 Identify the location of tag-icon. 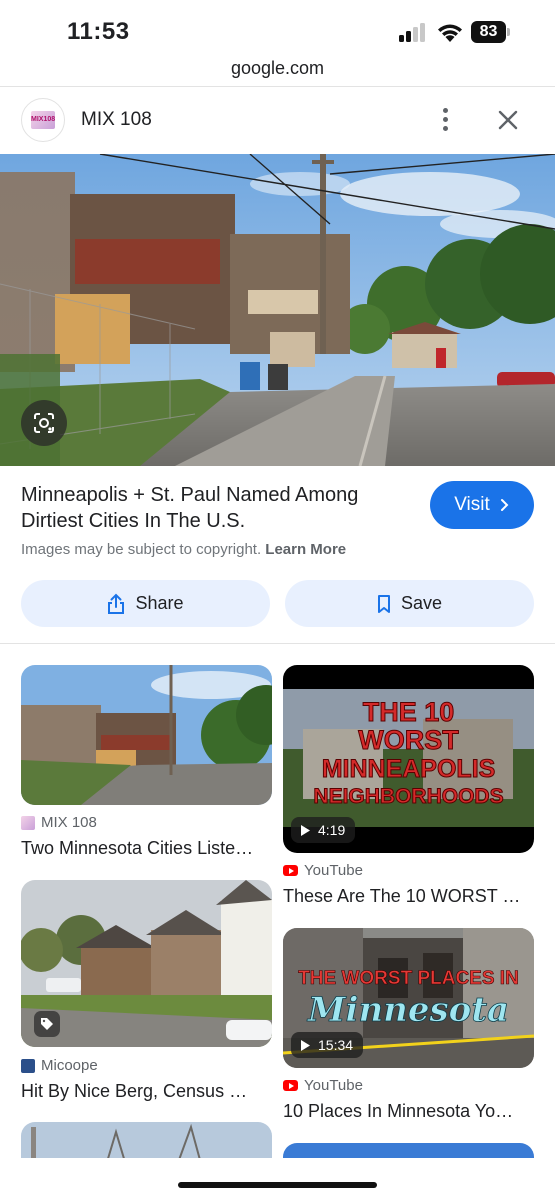
(47, 1024).